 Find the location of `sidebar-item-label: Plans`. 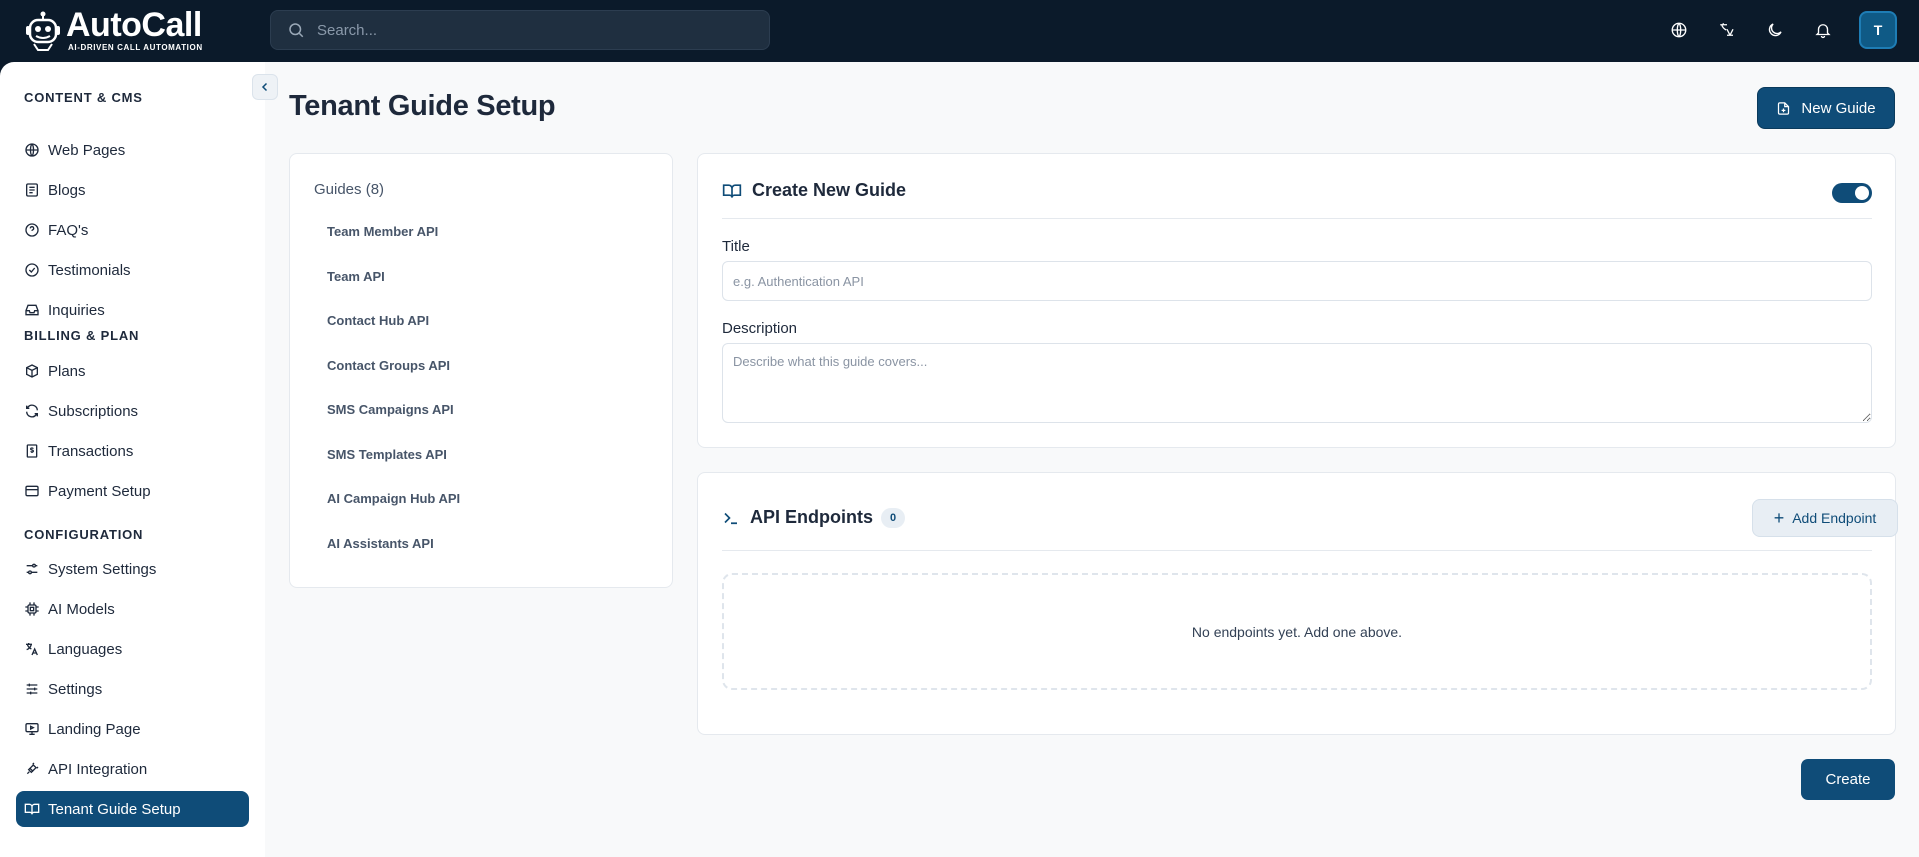

sidebar-item-label: Plans is located at coordinates (67, 371).